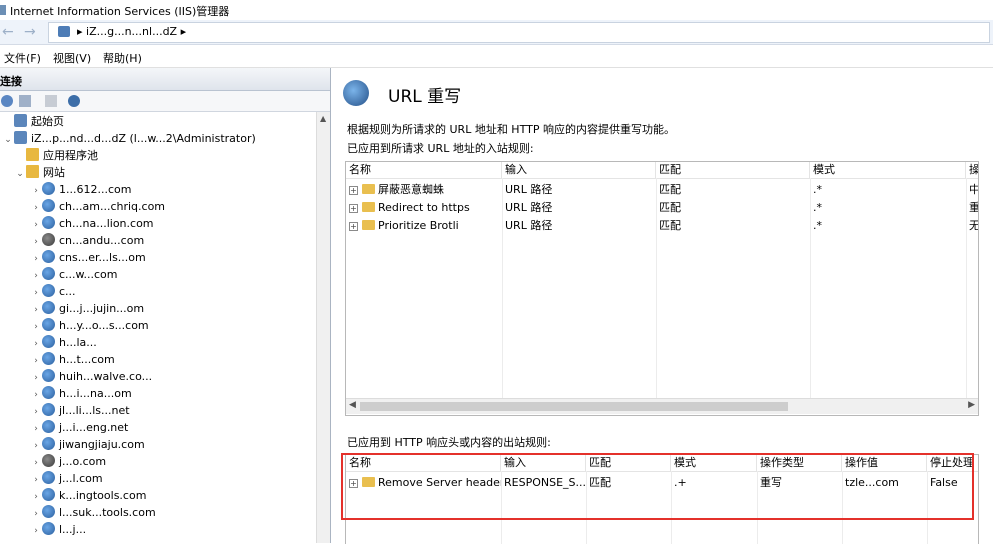  What do you see at coordinates (72, 359) in the screenshot?
I see `site-item: › h...t...com` at bounding box center [72, 359].